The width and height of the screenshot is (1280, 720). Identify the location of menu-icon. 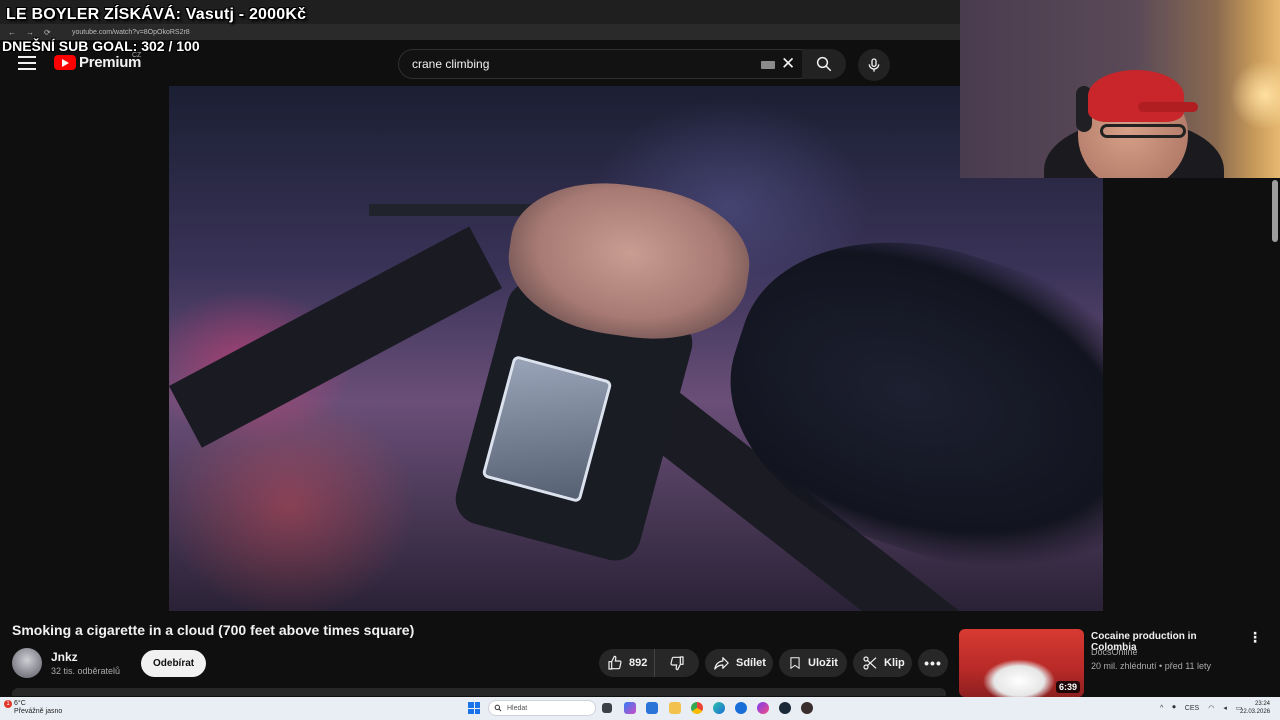
(27, 63).